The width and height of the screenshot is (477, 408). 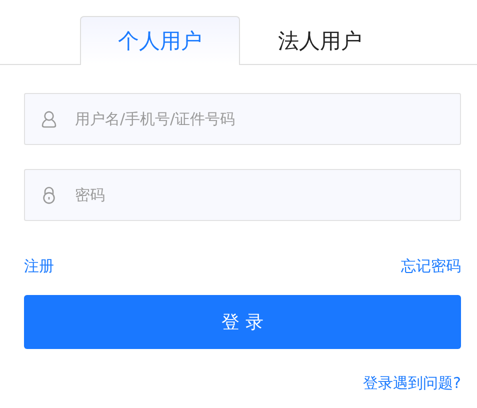 What do you see at coordinates (412, 383) in the screenshot?
I see `help-link: 登录遇到问题?` at bounding box center [412, 383].